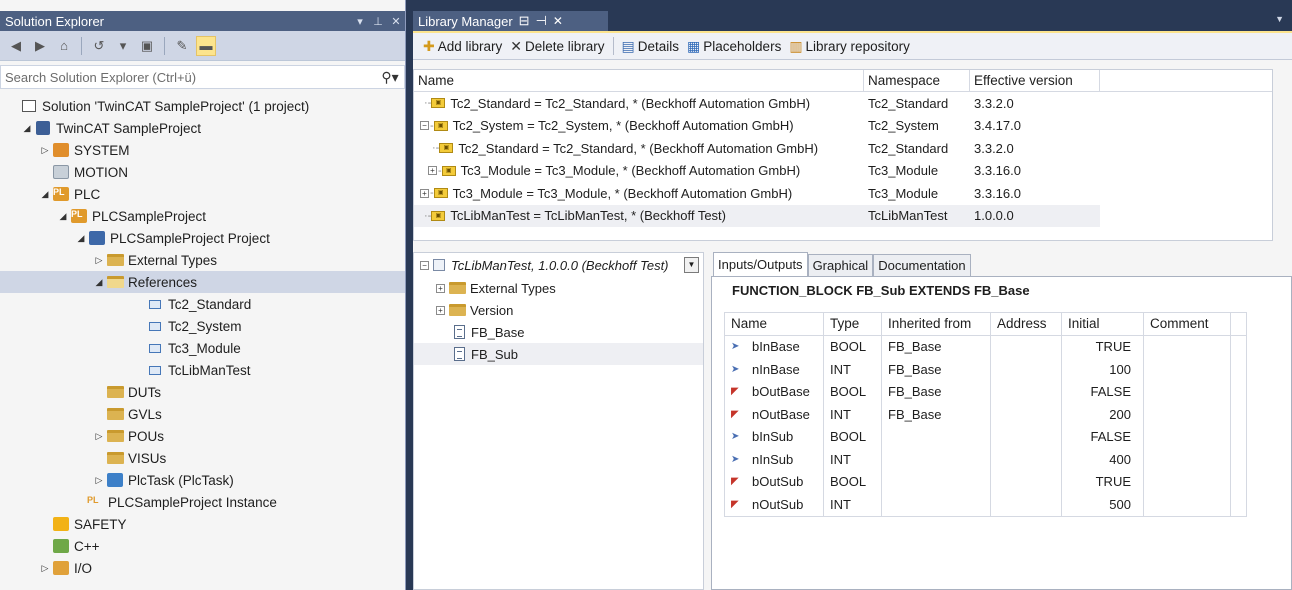 The height and width of the screenshot is (590, 1292). Describe the element at coordinates (557, 46) in the screenshot. I see `delete-library-button: ✕ Delete library` at that location.